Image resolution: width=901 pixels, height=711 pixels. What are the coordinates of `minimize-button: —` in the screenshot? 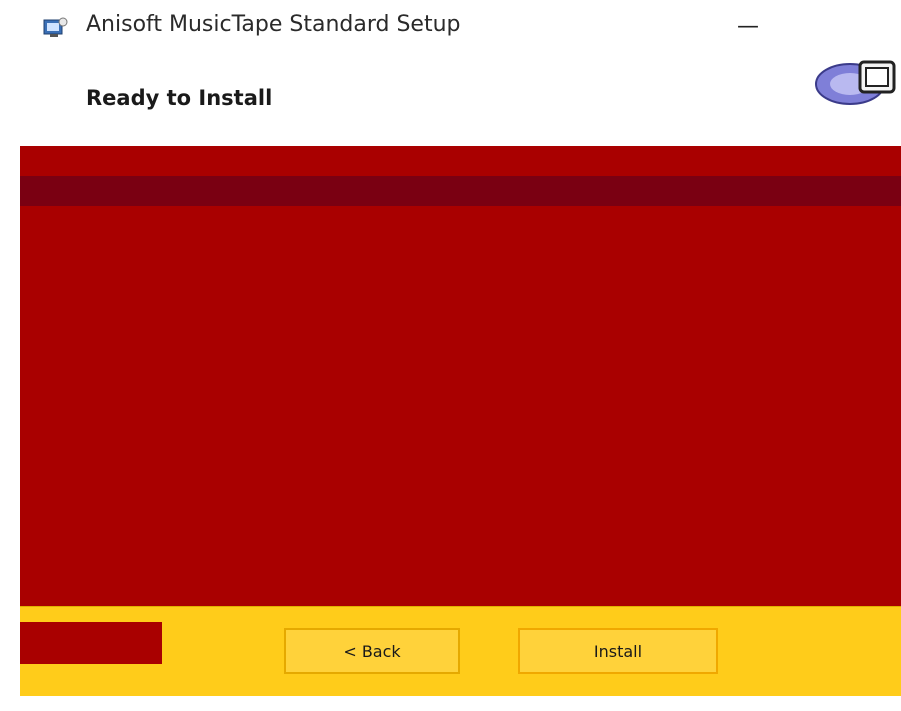 It's located at (748, 26).